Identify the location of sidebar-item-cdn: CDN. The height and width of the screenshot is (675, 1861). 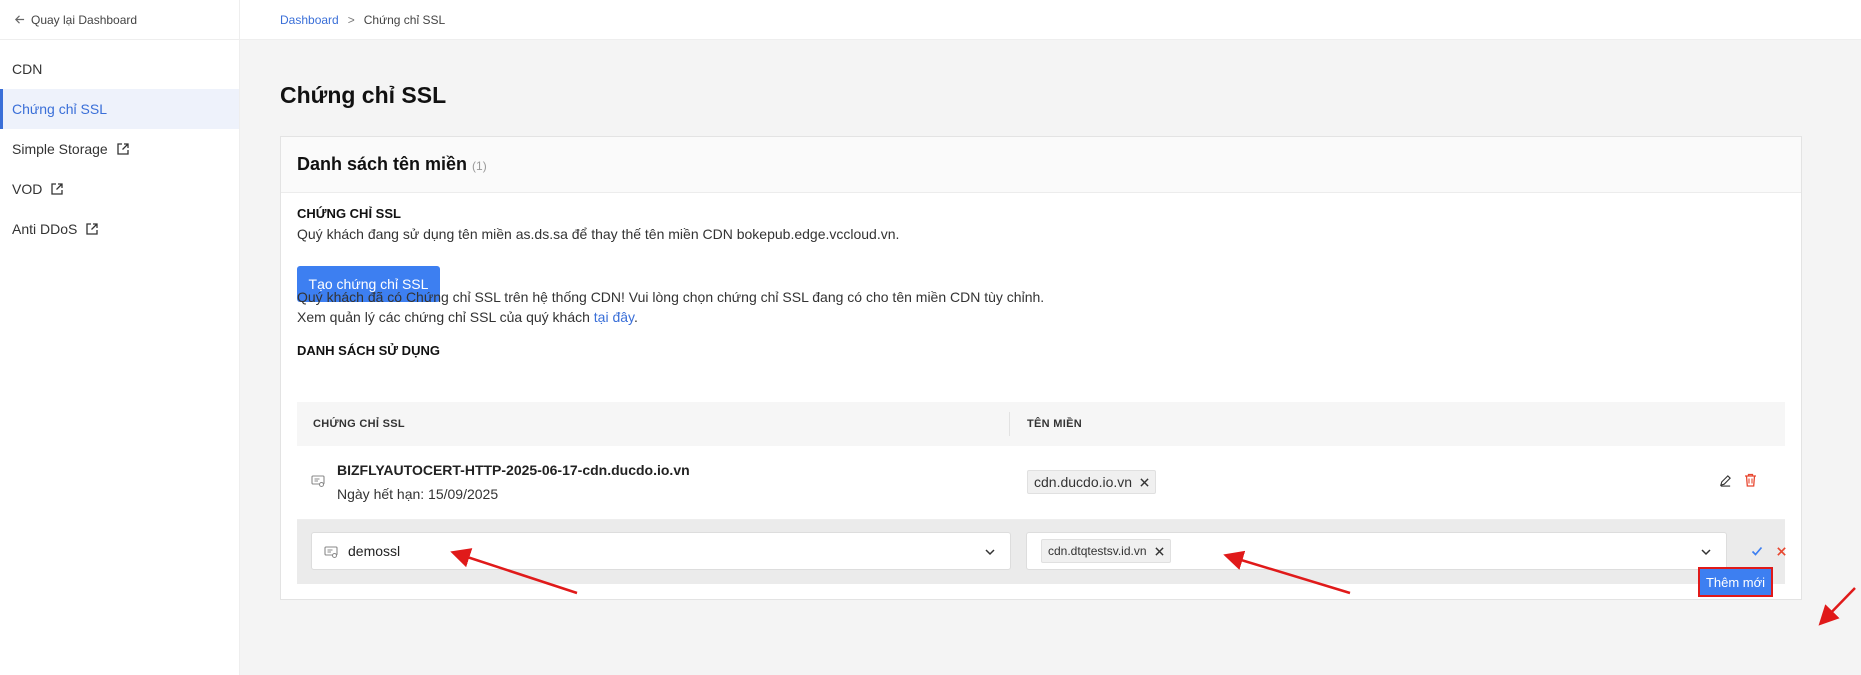
(119, 69).